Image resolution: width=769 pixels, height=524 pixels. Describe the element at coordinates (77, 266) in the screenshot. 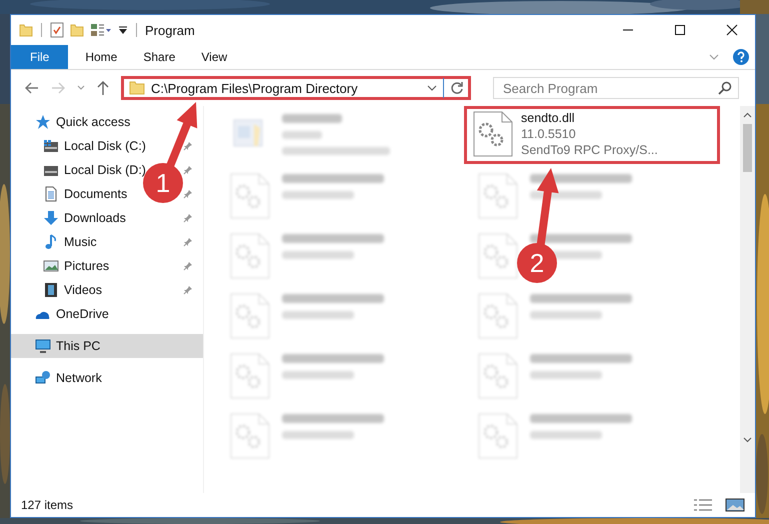

I see `nav-item: Pictures` at that location.